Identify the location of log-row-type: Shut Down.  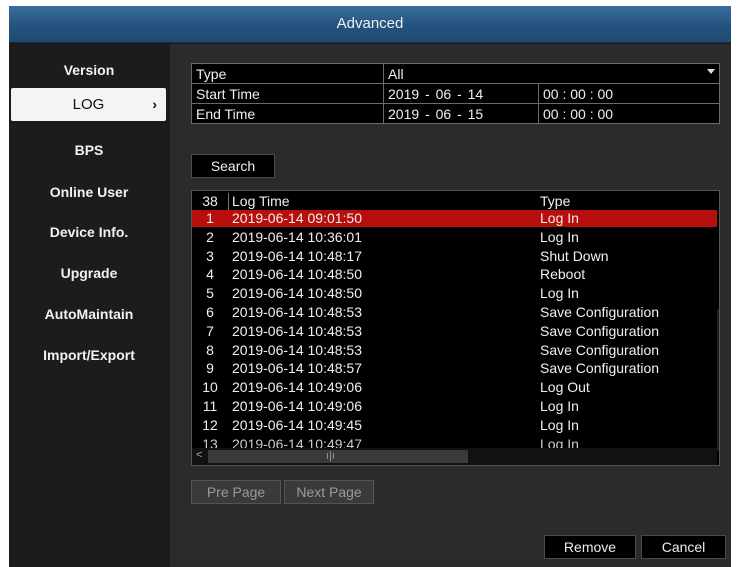
(574, 255).